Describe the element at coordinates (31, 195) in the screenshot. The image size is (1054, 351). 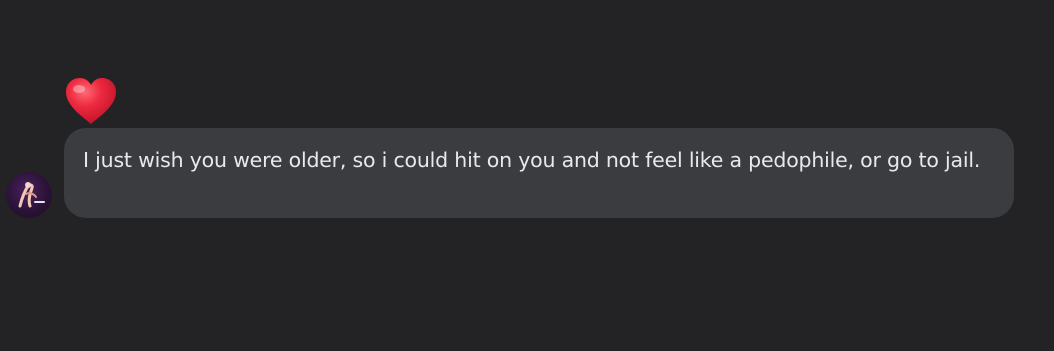
I see `avatar-image` at that location.